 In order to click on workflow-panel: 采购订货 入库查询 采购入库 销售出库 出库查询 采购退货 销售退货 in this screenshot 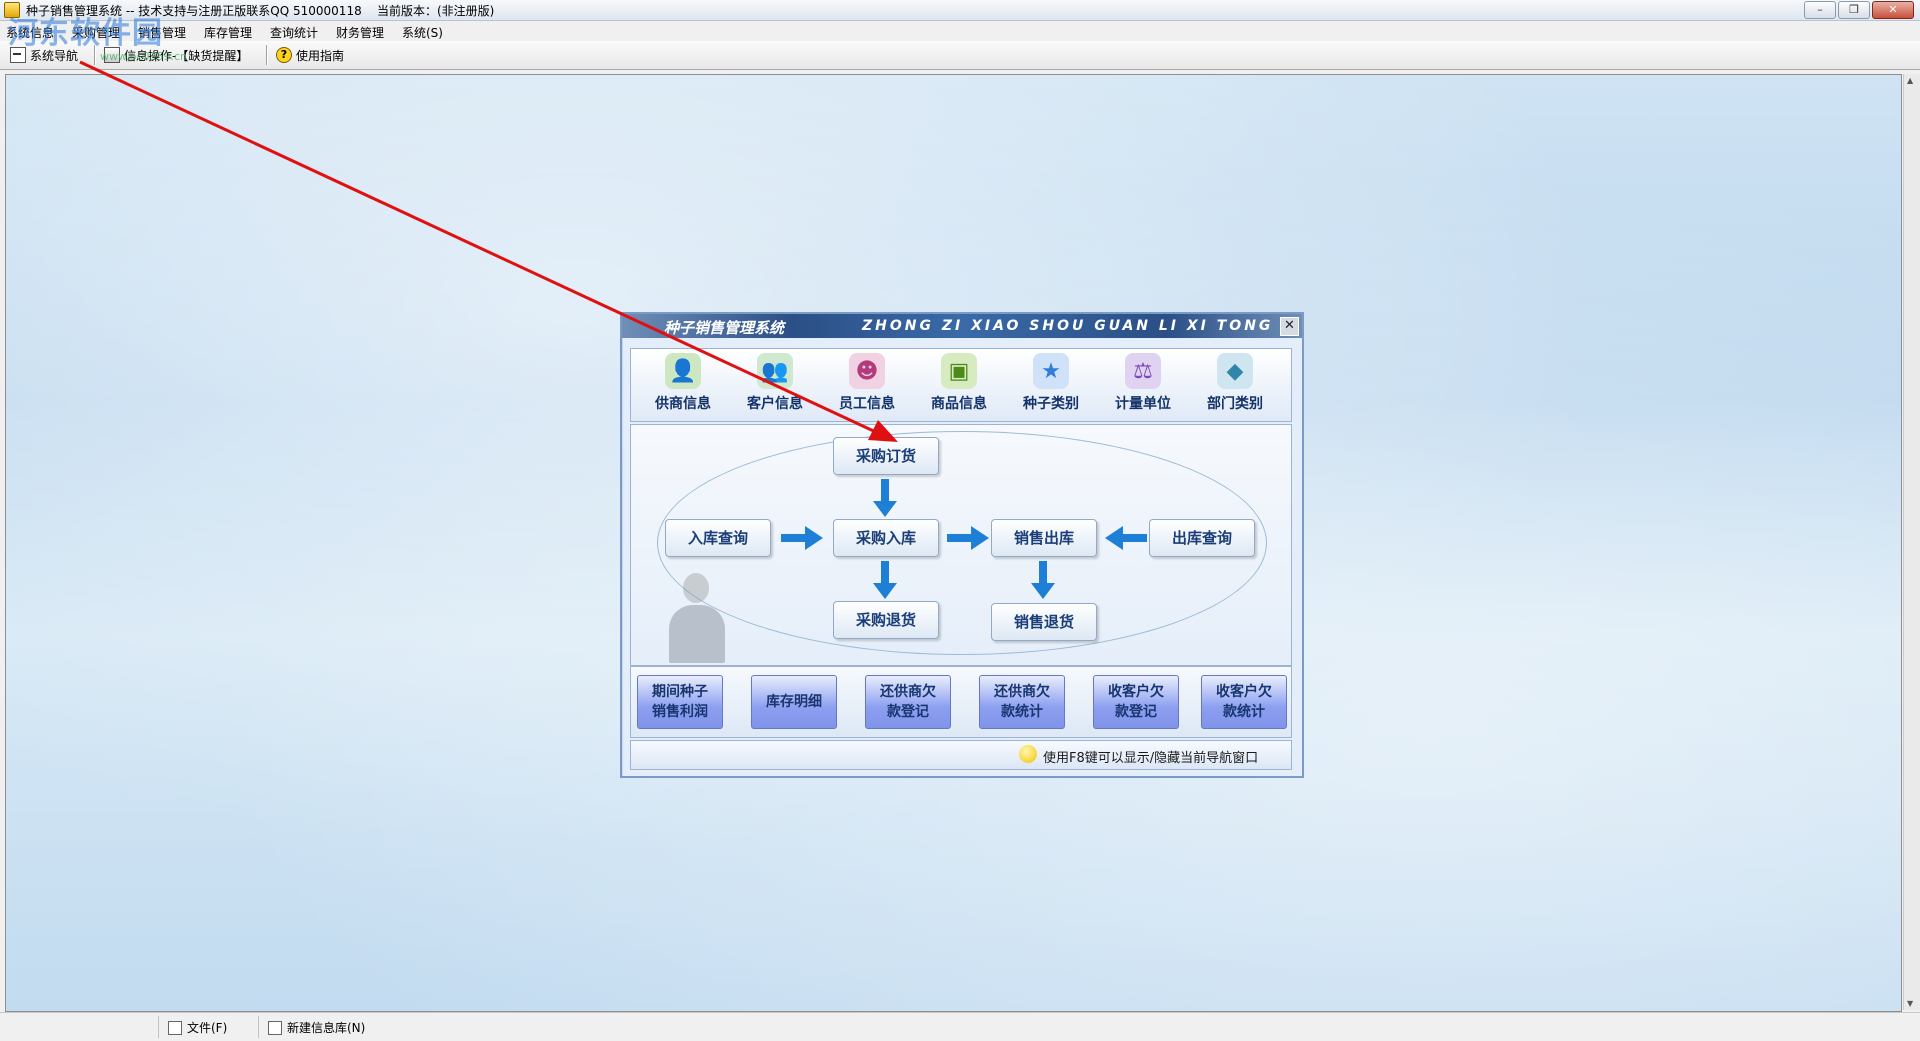, I will do `click(961, 545)`.